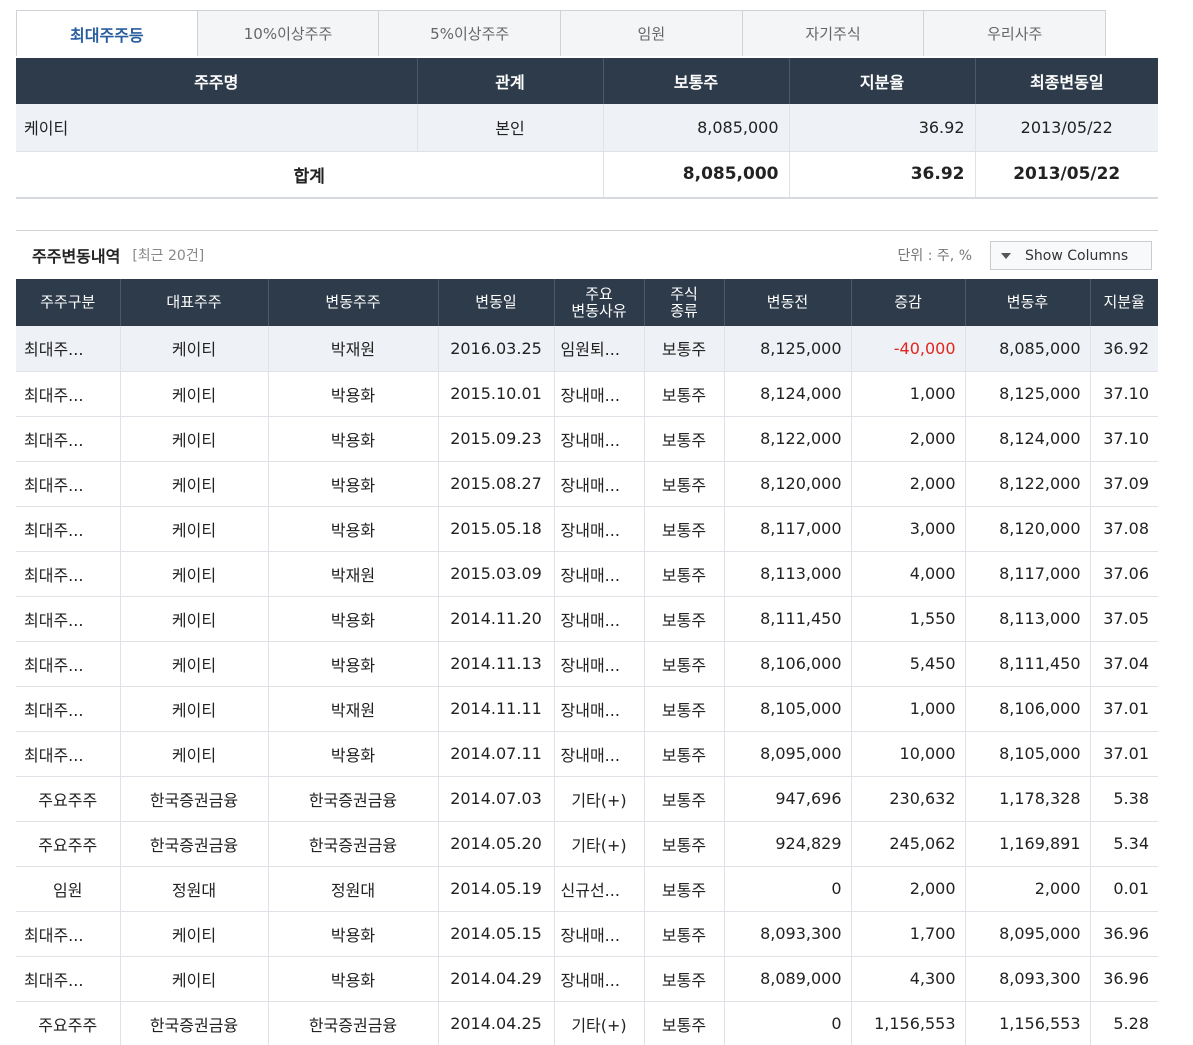 The height and width of the screenshot is (1045, 1193). What do you see at coordinates (787, 394) in the screenshot?
I see `shares-before: 8,124,000` at bounding box center [787, 394].